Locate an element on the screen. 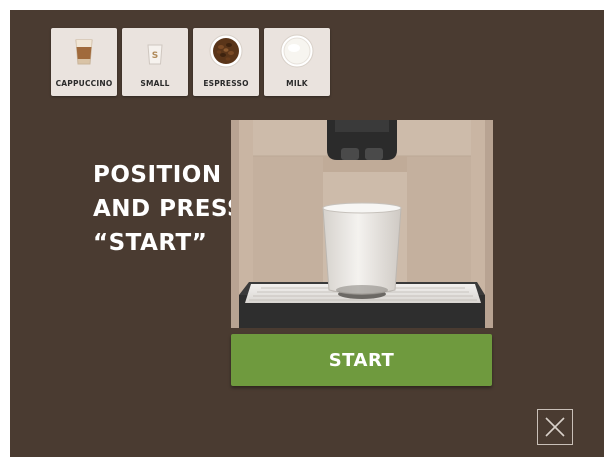  milk-icon is located at coordinates (297, 51).